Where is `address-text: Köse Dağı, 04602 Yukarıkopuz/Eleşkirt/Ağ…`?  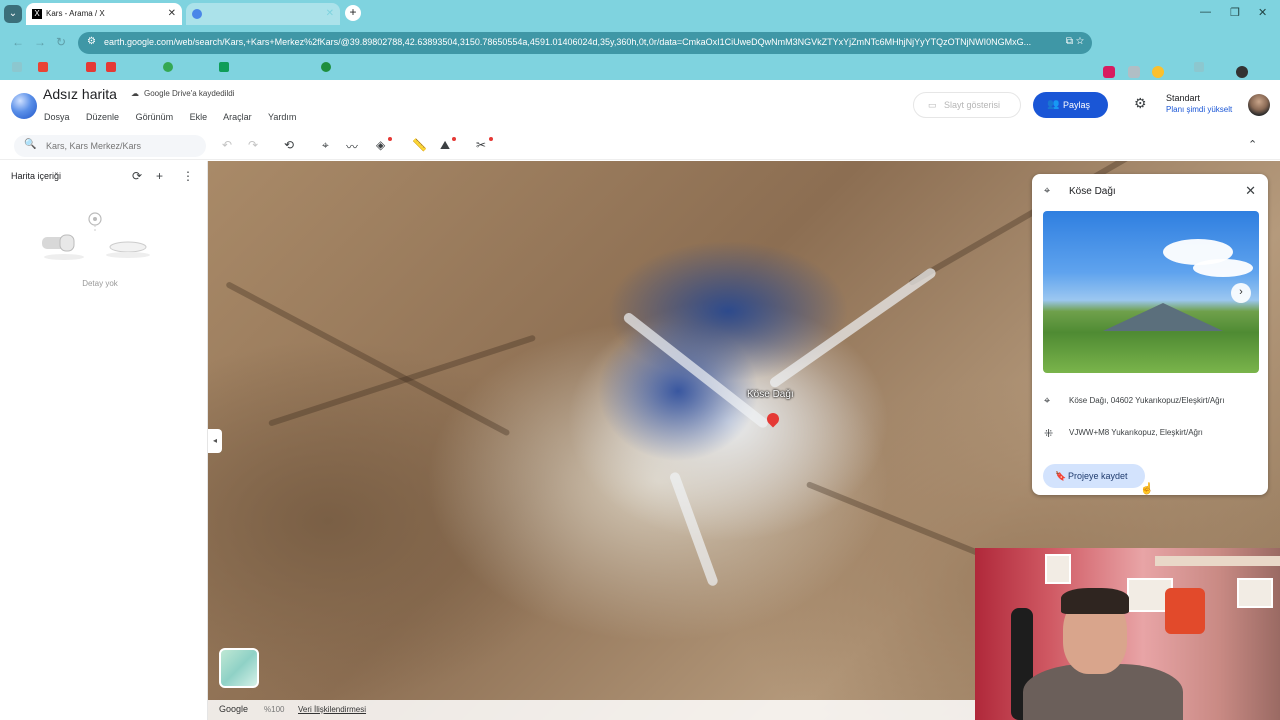
address-text: Köse Dağı, 04602 Yukarıkopuz/Eleşkirt/Ağ… is located at coordinates (1147, 400).